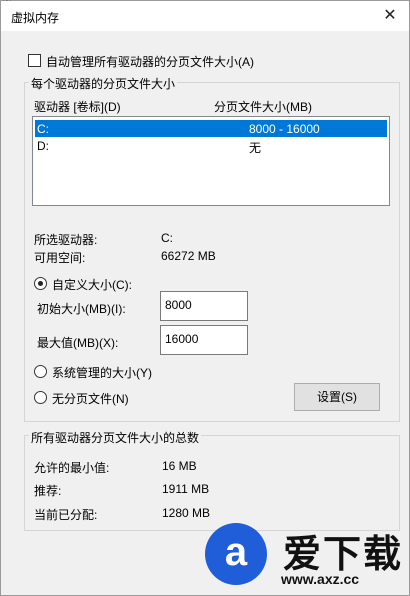  I want to click on min-allowed-label: 允许的最小值:, so click(72, 468).